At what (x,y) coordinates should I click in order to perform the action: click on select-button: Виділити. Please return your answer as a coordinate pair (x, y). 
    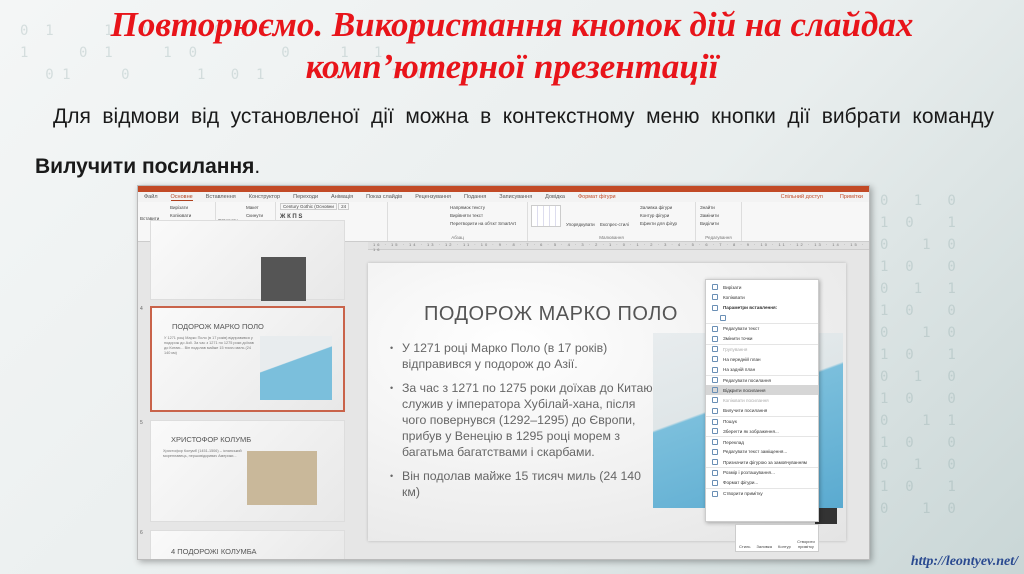
    Looking at the image, I should click on (718, 224).